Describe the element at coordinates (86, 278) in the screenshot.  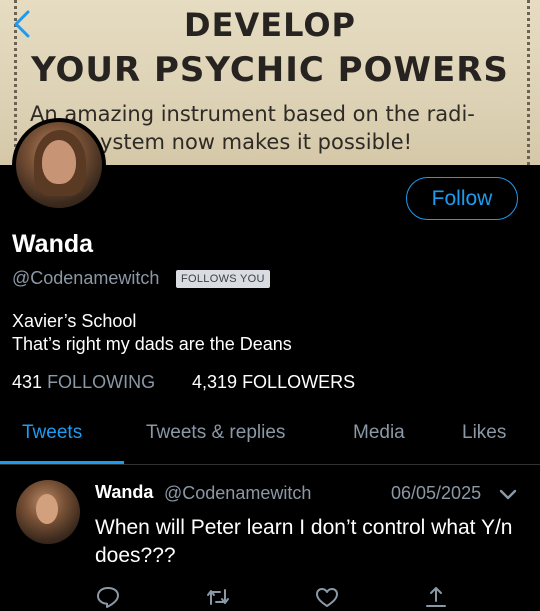
I see `profile-handle: @Codenamewitch` at that location.